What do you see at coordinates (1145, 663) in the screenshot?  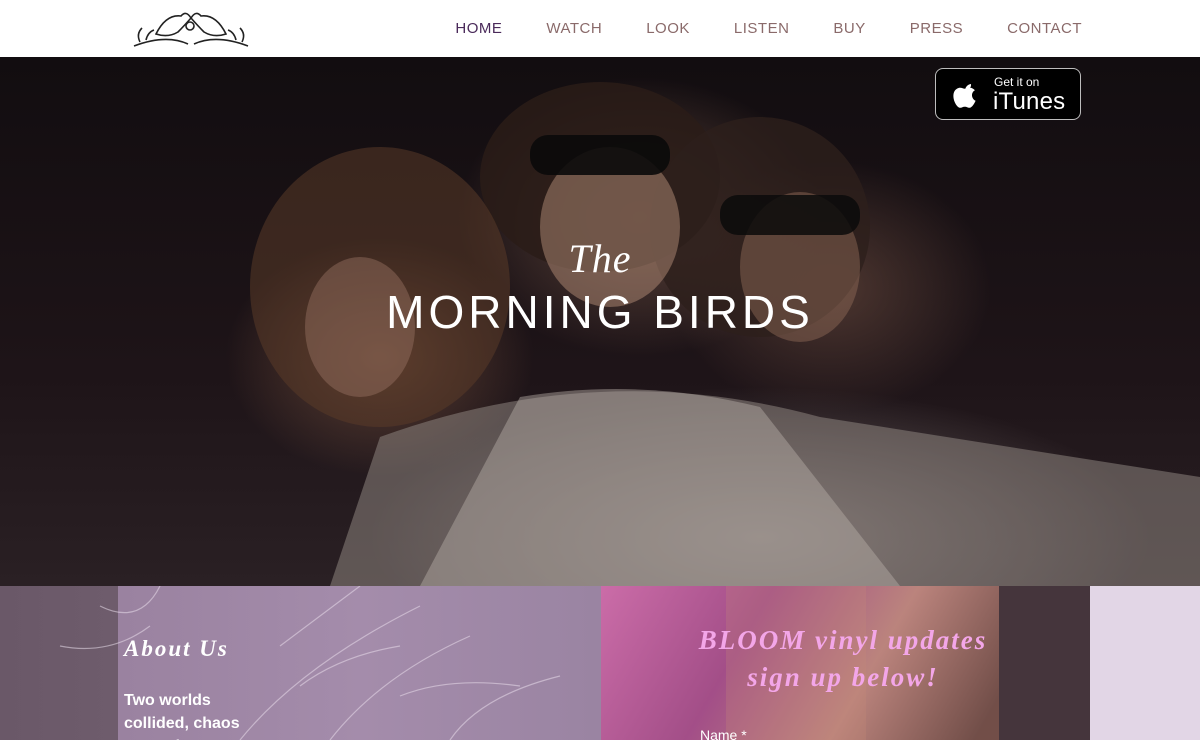 I see `side-panel` at bounding box center [1145, 663].